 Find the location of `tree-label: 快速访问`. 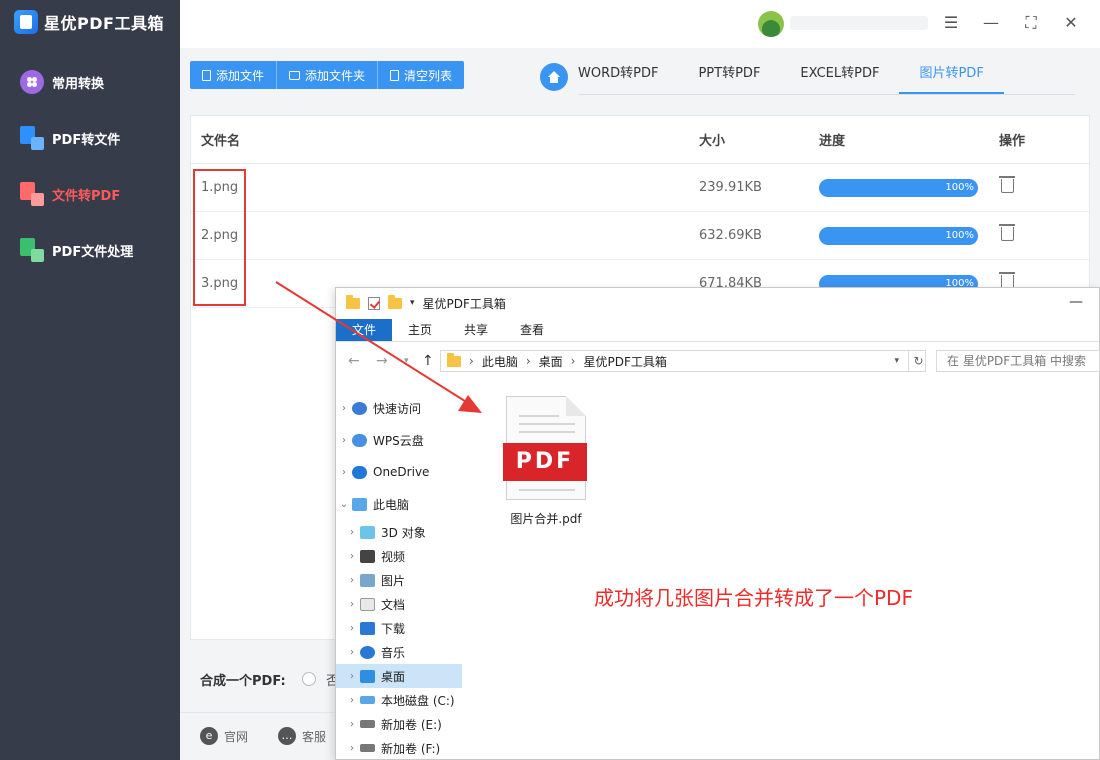

tree-label: 快速访问 is located at coordinates (397, 408).